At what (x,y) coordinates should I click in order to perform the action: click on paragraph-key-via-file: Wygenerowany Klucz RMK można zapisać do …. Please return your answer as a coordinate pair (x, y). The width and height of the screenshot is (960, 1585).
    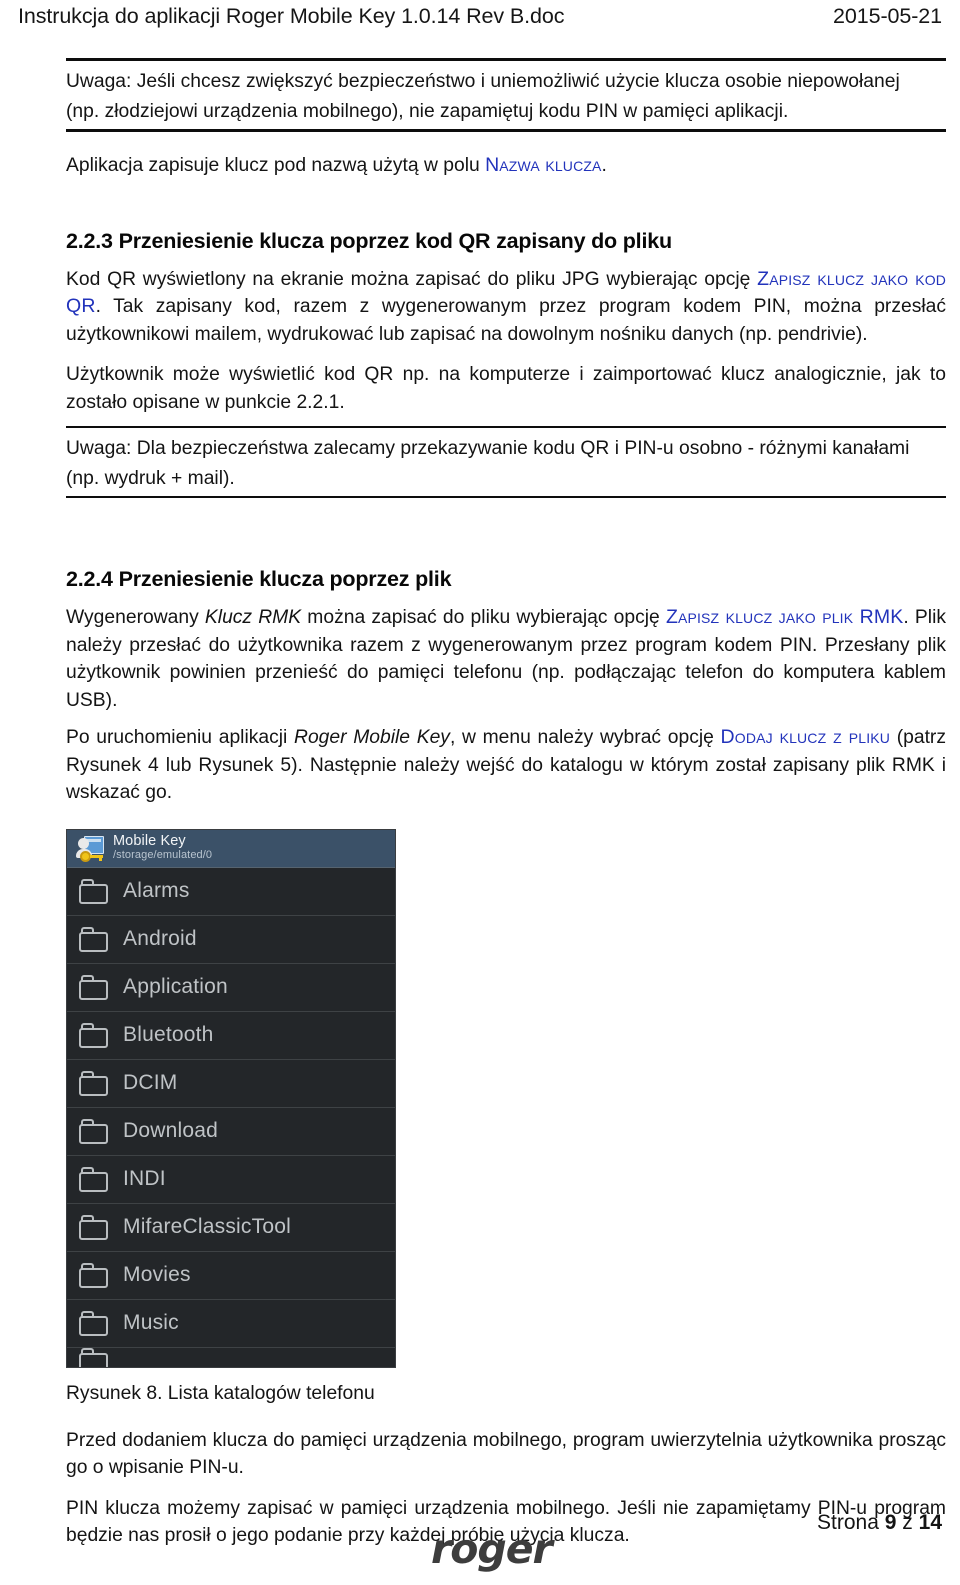
    Looking at the image, I should click on (506, 659).